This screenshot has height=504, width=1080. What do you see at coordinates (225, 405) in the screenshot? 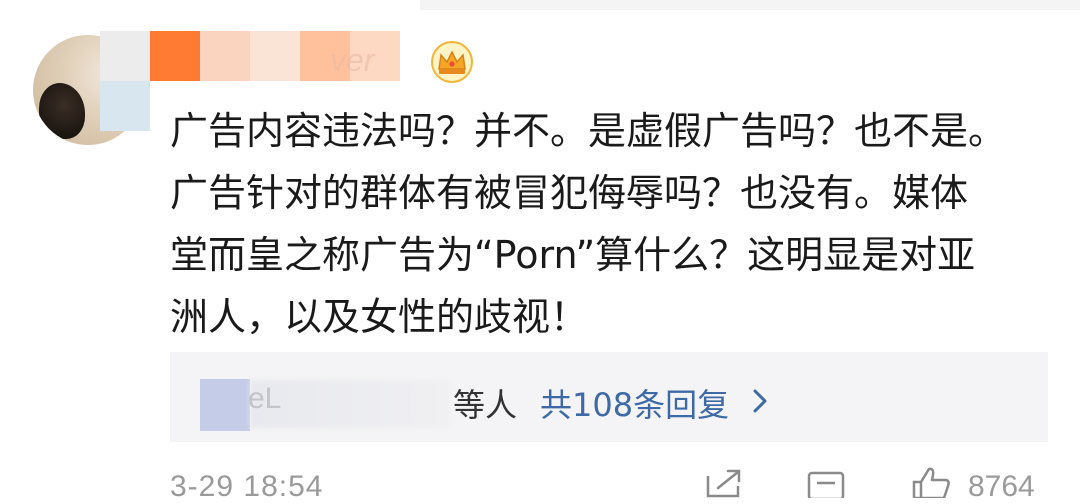
I see `reply-avatar` at bounding box center [225, 405].